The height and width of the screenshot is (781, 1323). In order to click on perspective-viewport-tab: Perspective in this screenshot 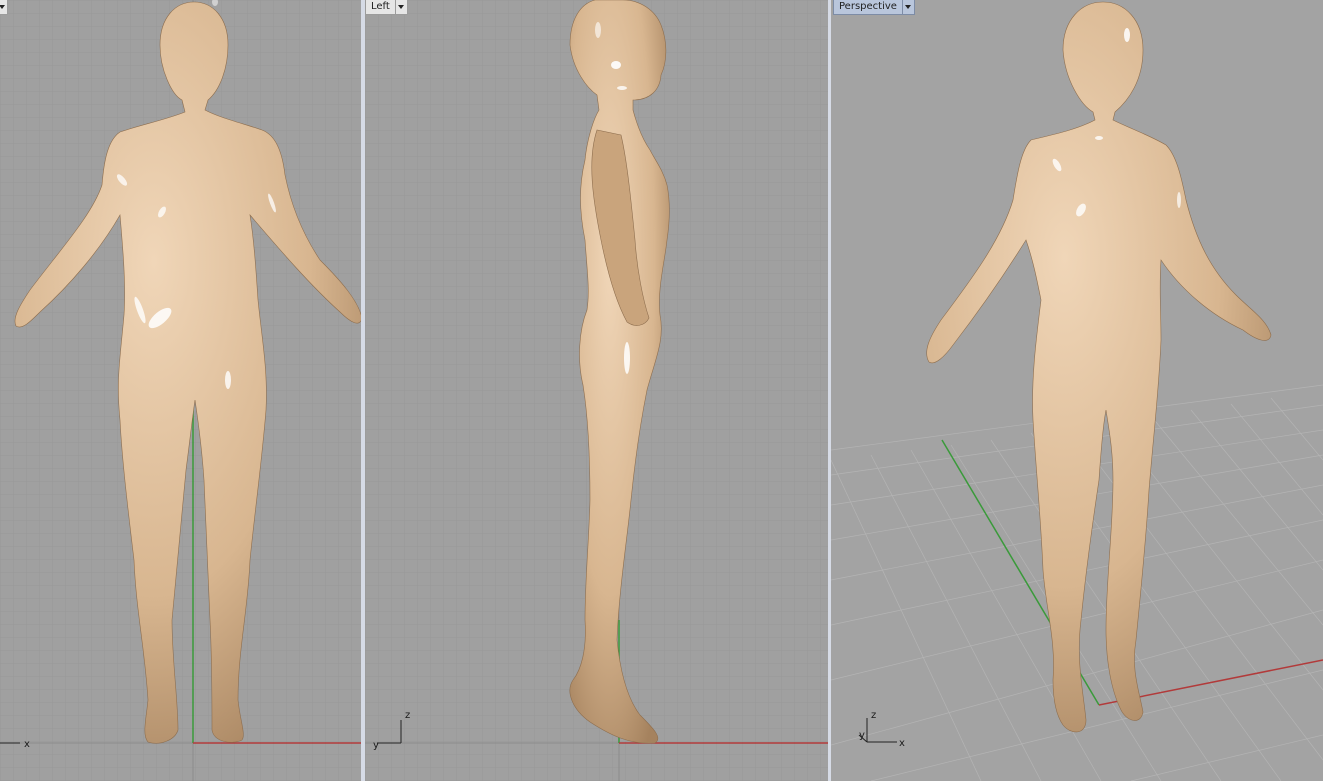, I will do `click(874, 7)`.